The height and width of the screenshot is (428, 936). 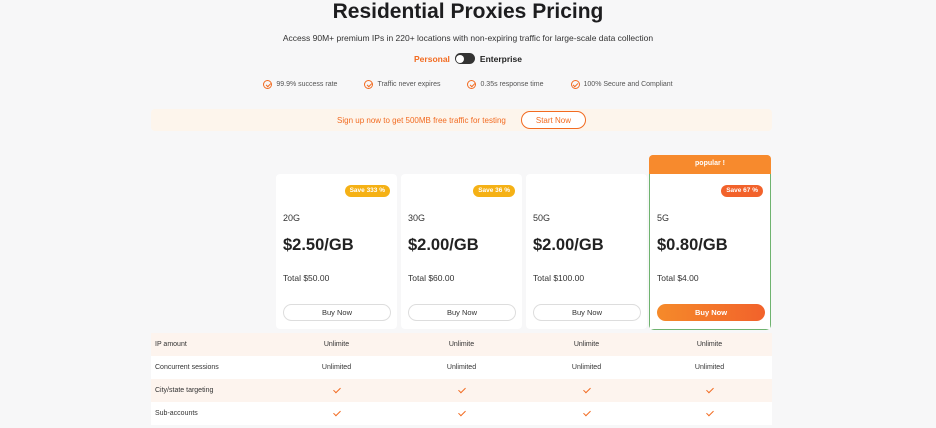 I want to click on plan-total: Total $4.00, so click(x=678, y=278).